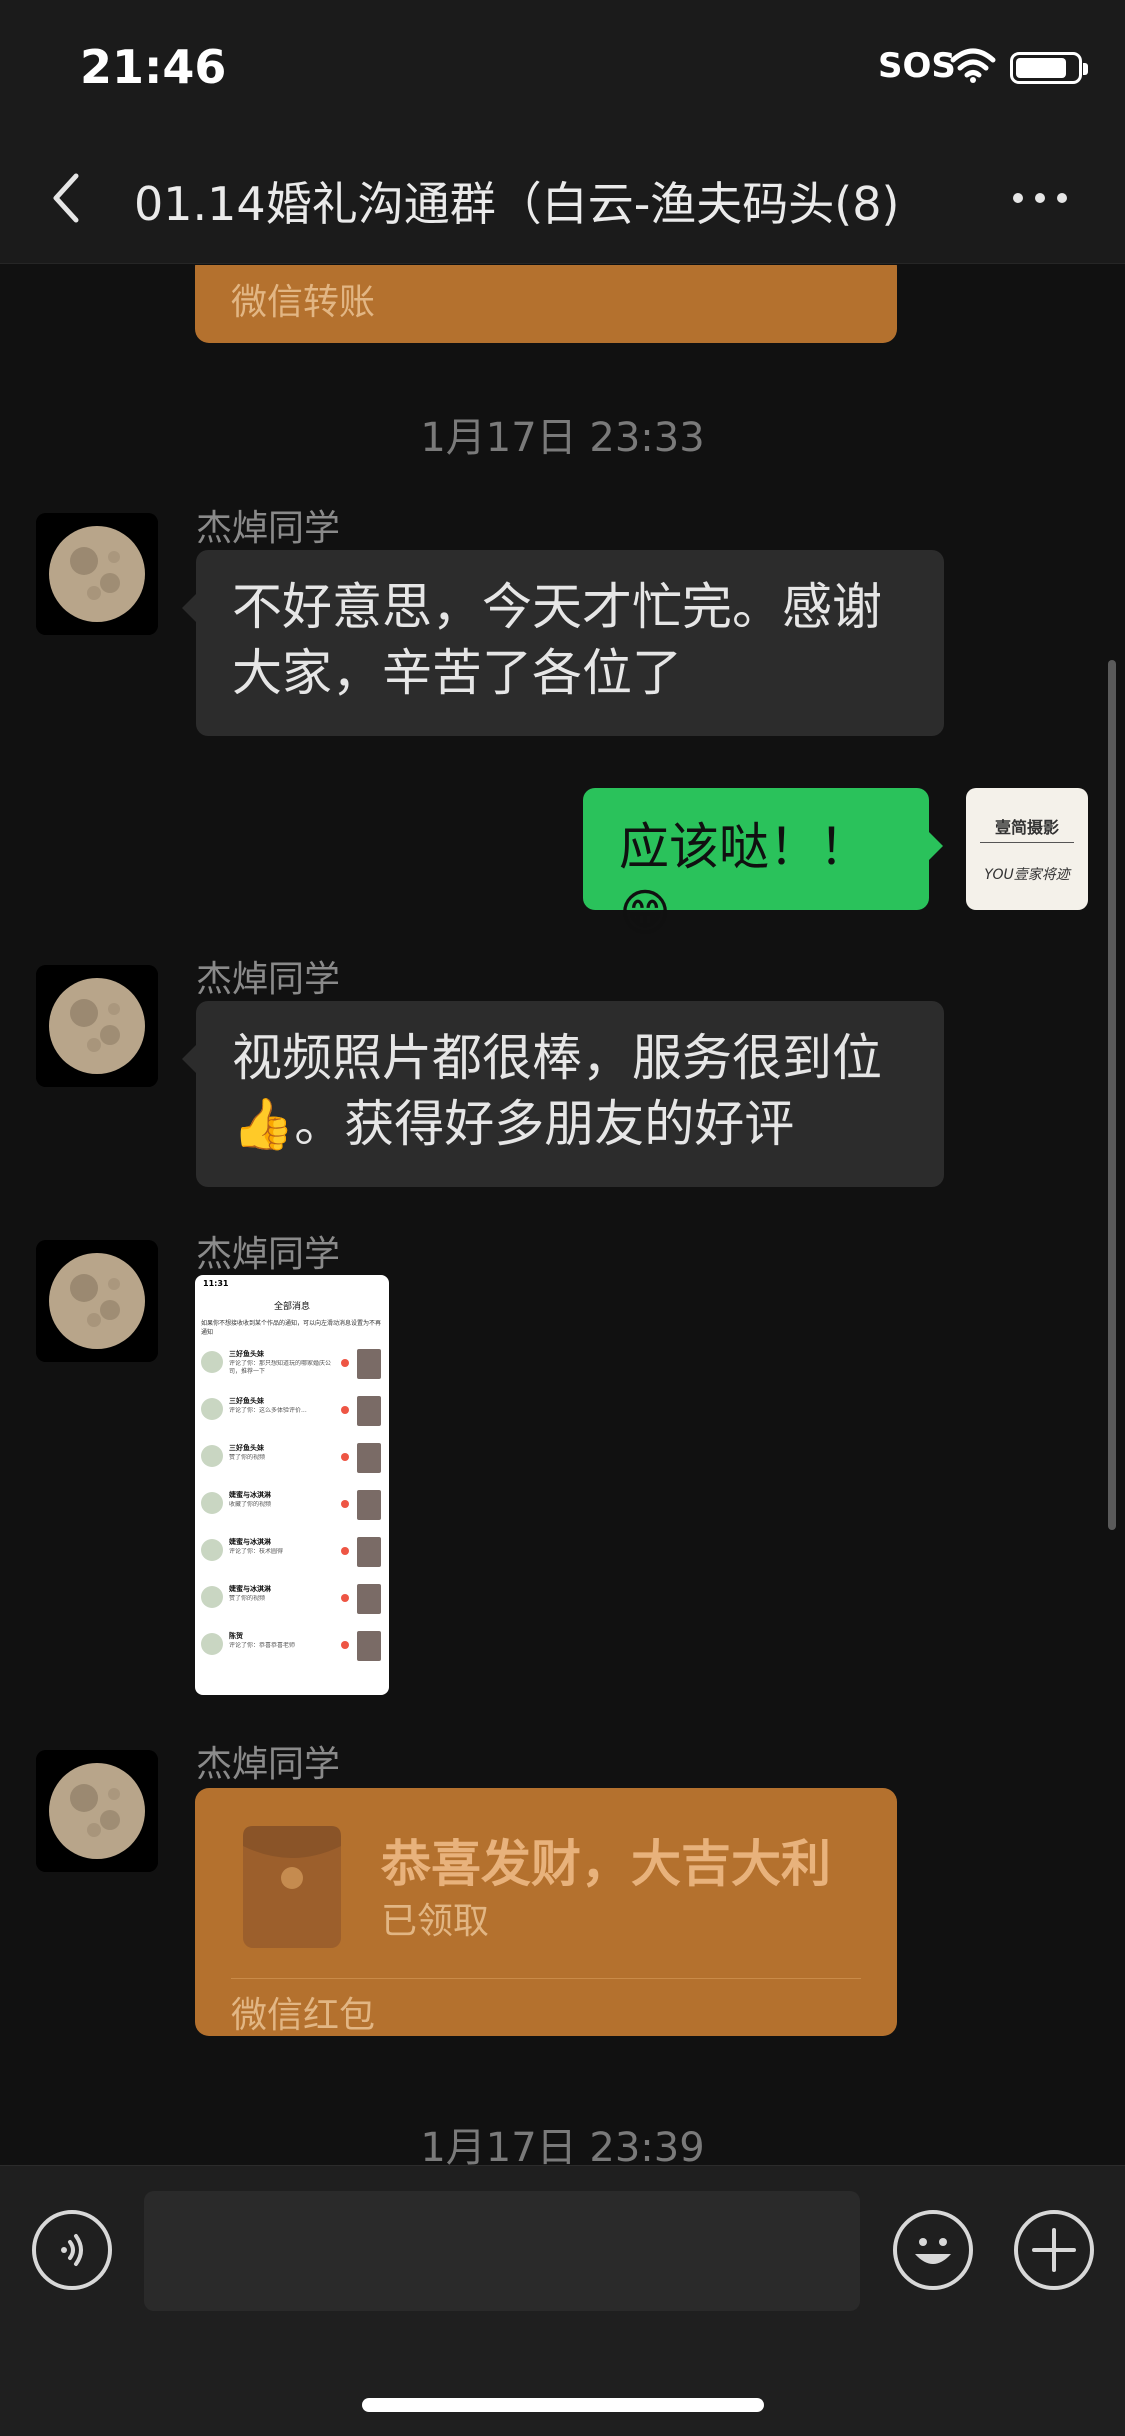  What do you see at coordinates (1027, 875) in the screenshot?
I see `avatar-logo-subtext: YOU壹家将迹` at bounding box center [1027, 875].